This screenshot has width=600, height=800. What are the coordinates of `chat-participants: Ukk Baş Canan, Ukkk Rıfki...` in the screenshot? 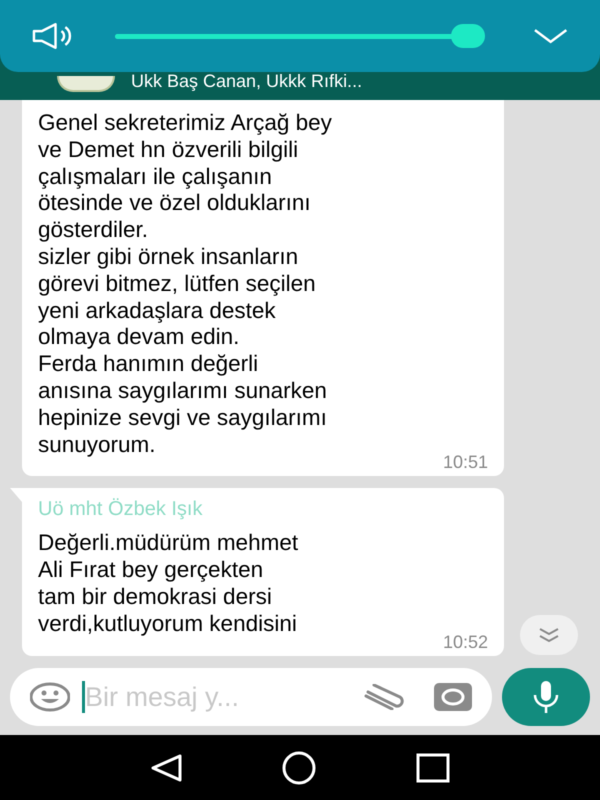 It's located at (246, 82).